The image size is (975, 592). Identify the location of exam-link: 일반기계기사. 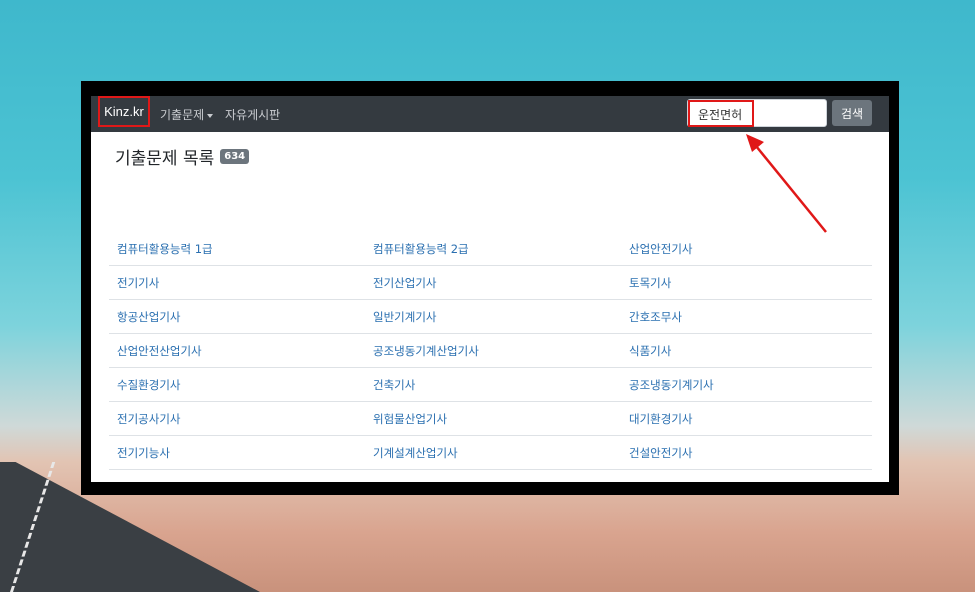
(404, 317).